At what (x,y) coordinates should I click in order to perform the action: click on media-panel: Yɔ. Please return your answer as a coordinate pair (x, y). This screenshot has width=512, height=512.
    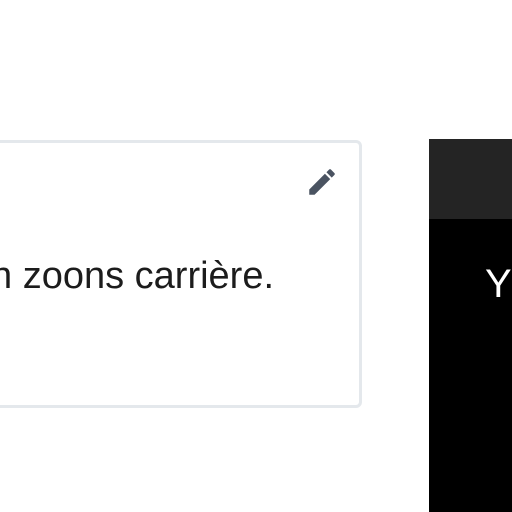
    Looking at the image, I should click on (470, 325).